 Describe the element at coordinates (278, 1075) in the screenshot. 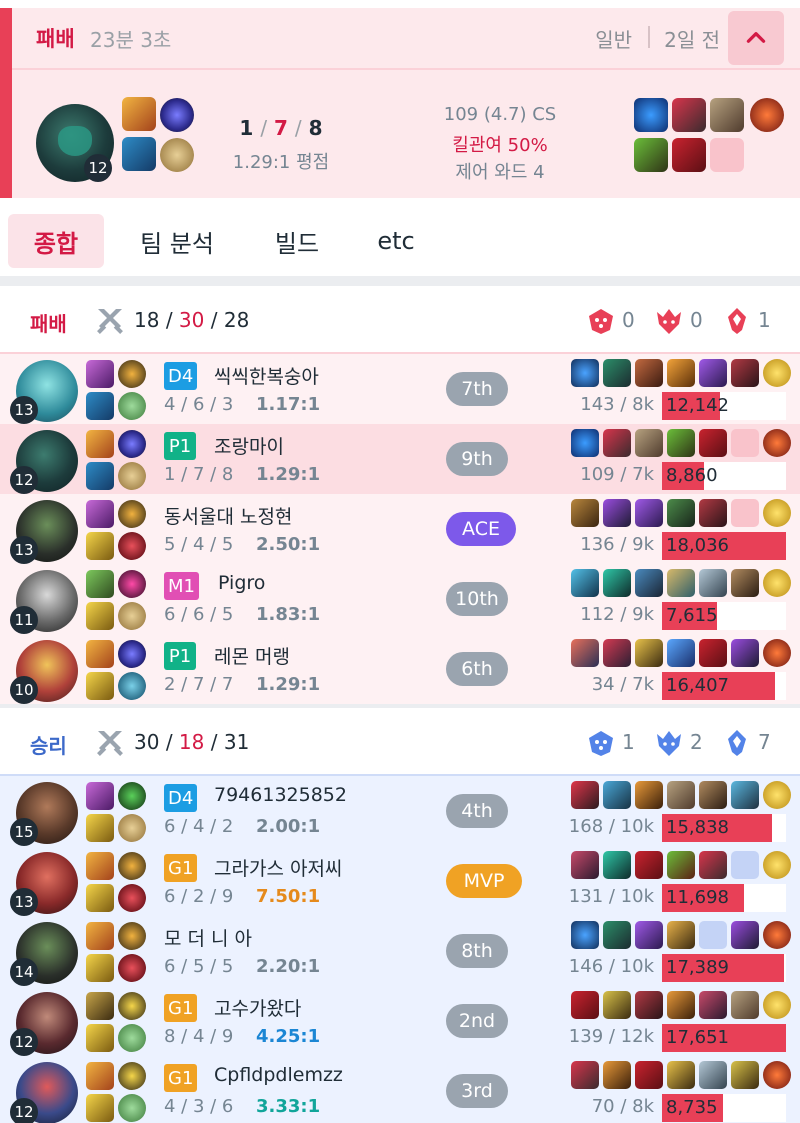

I see `summoner-name: Cpfldpdlemzz` at that location.